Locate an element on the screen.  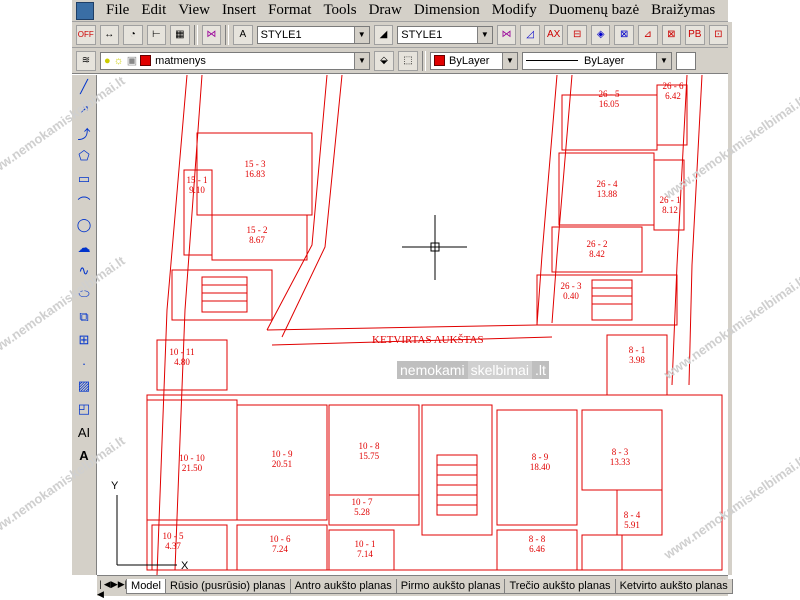
tab-trecio-aukso-planas: Trečio aukšto planas is located at coordinates (560, 586).